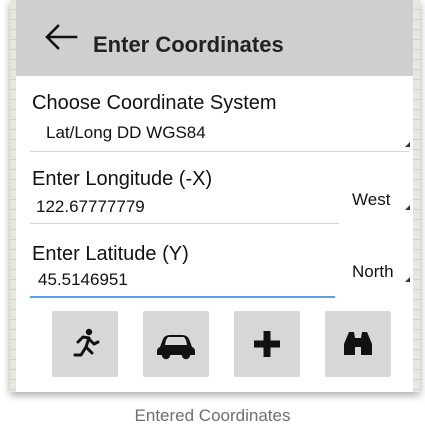  Describe the element at coordinates (373, 272) in the screenshot. I see `latitude-hemisphere-select: North` at that location.